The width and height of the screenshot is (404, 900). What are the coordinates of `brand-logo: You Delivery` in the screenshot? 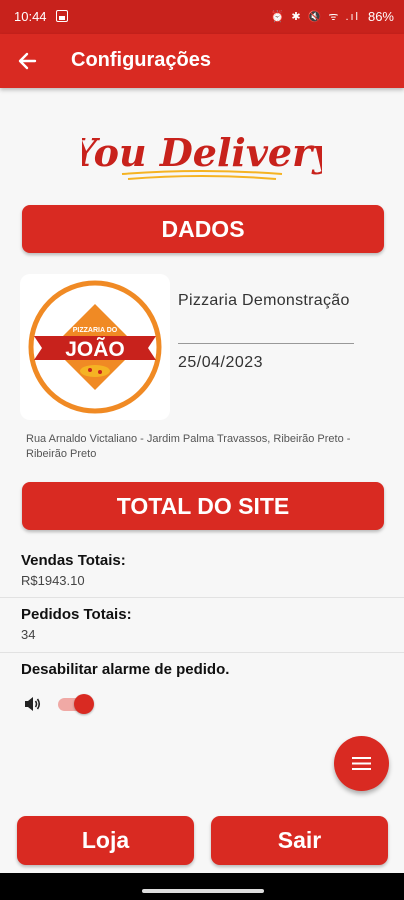 It's located at (203, 156).